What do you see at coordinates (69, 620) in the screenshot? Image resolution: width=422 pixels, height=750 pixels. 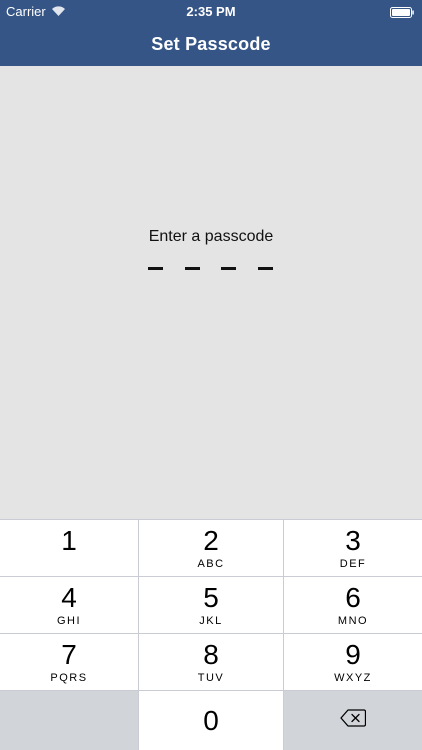 I see `key-letters: GHI` at bounding box center [69, 620].